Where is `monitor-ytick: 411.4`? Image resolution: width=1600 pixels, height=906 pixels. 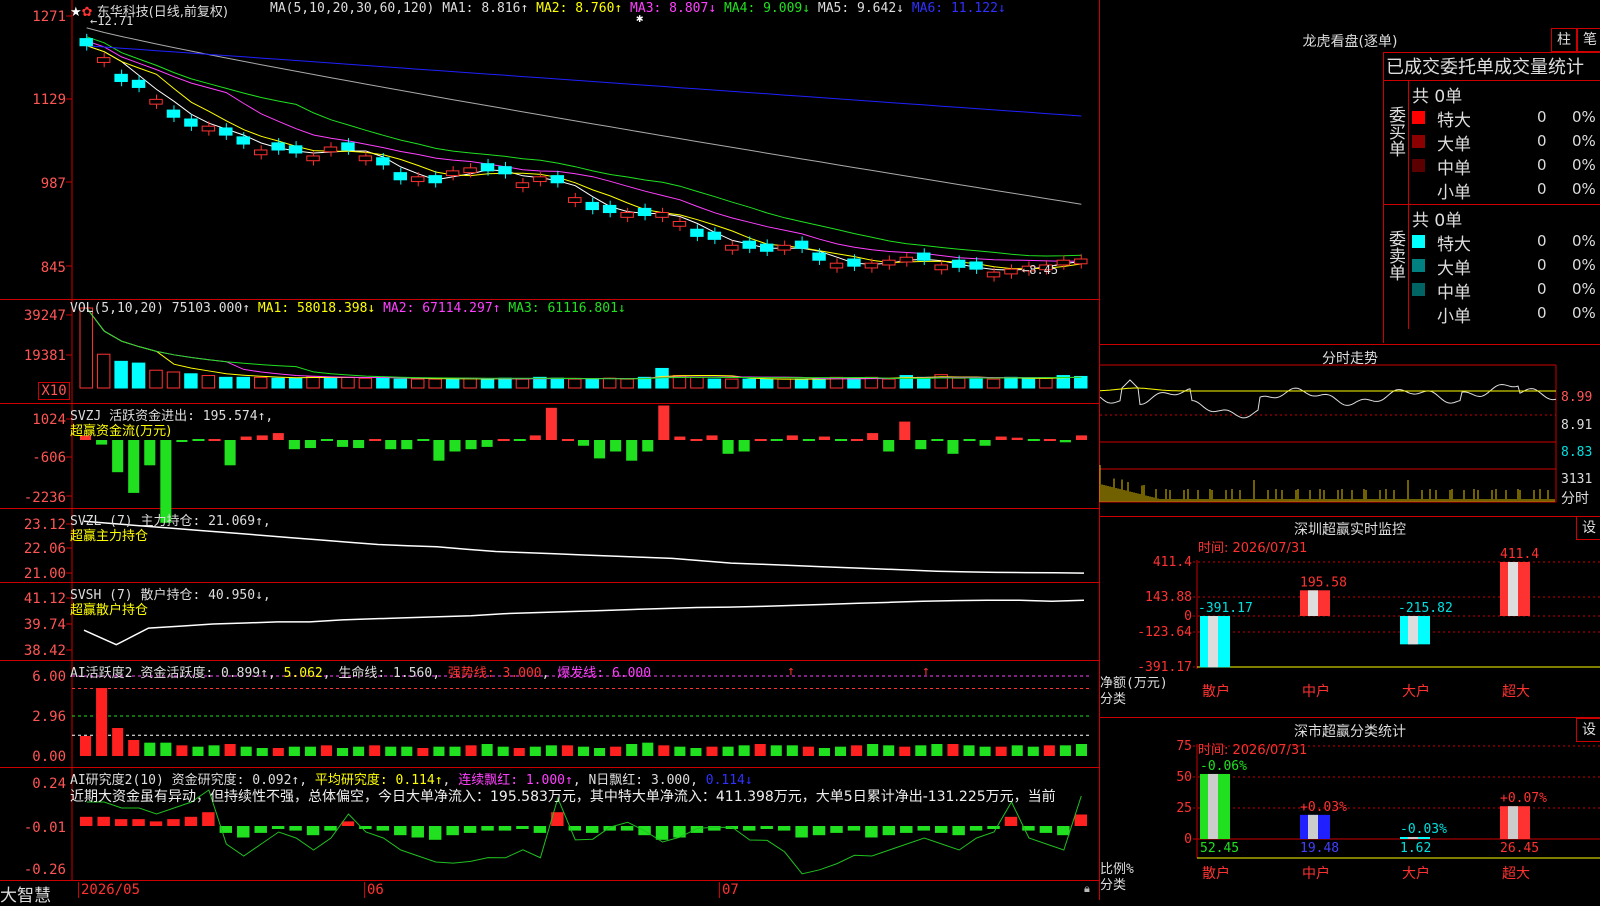 monitor-ytick: 411.4 is located at coordinates (1172, 562).